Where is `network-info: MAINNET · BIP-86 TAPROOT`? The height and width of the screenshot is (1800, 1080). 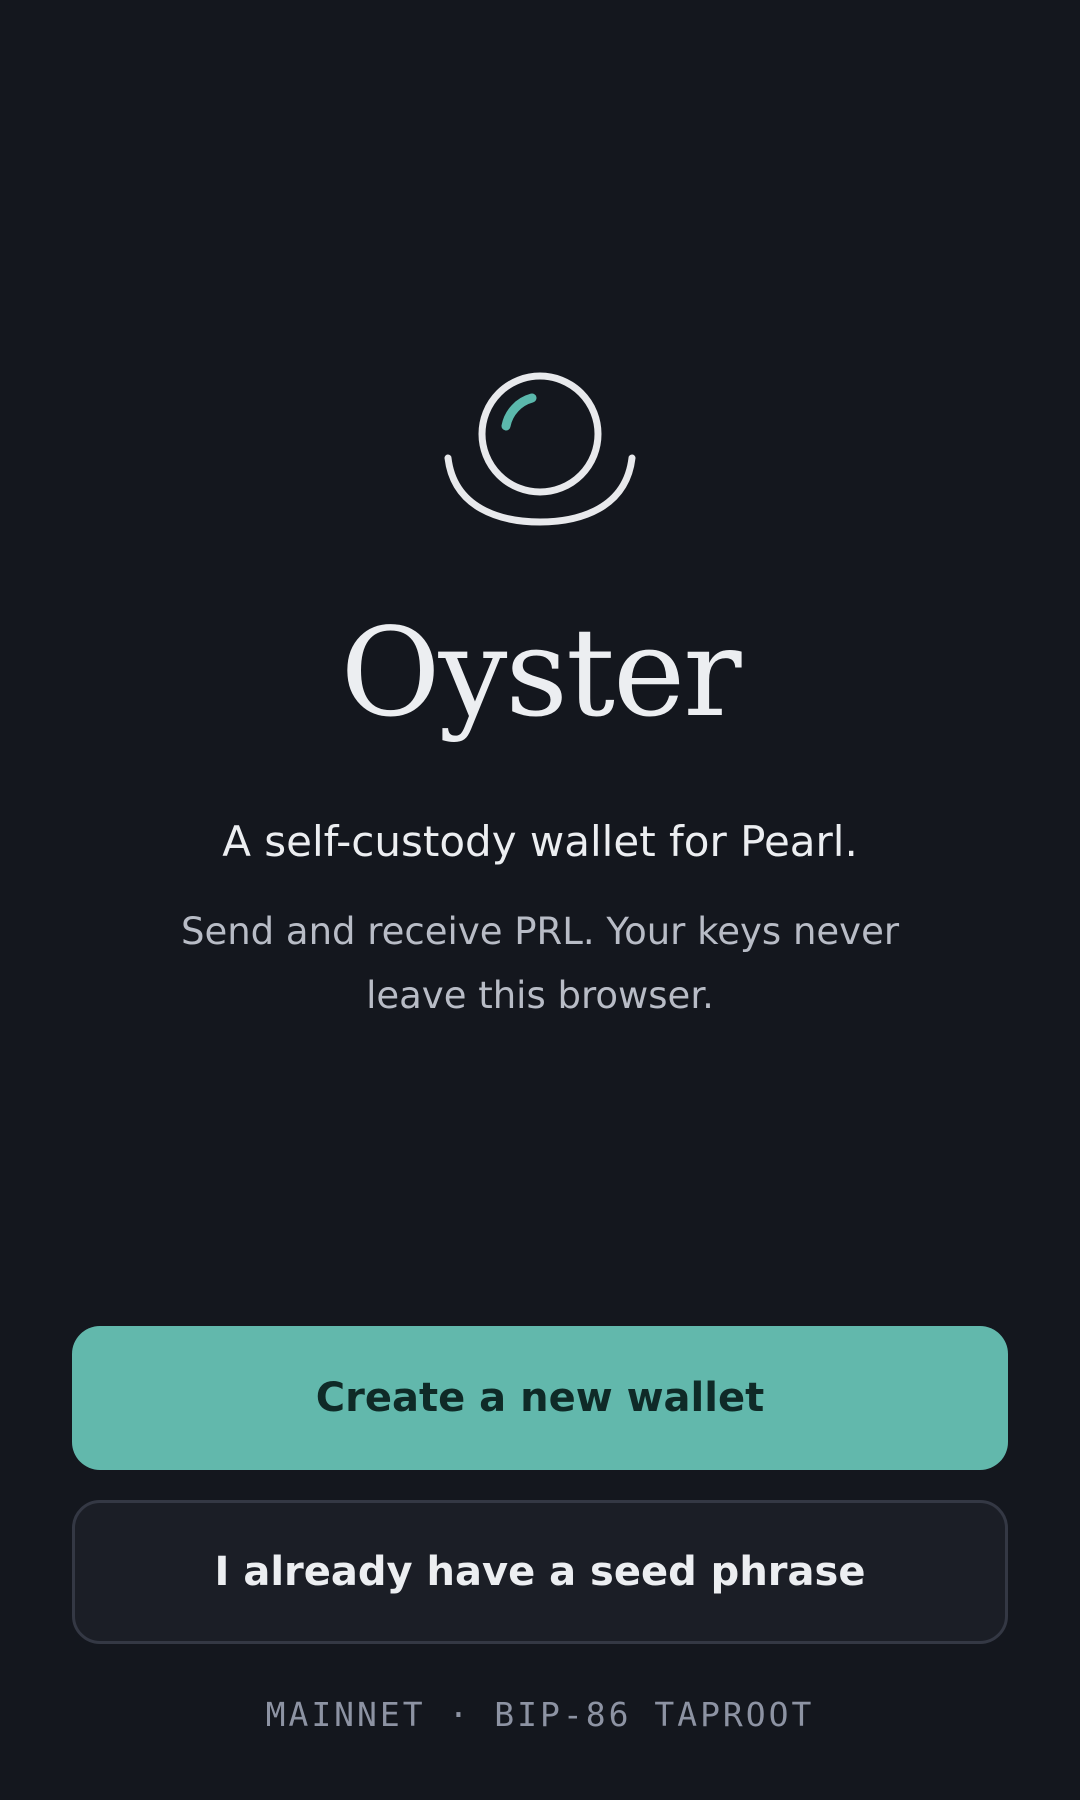 network-info: MAINNET · BIP-86 TAPROOT is located at coordinates (540, 1714).